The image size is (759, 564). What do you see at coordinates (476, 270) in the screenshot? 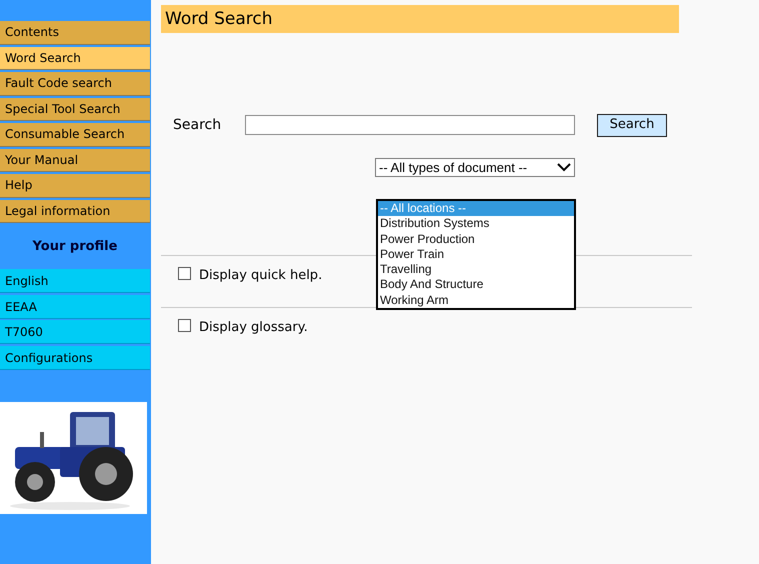
I see `location-option: Travelling` at bounding box center [476, 270].